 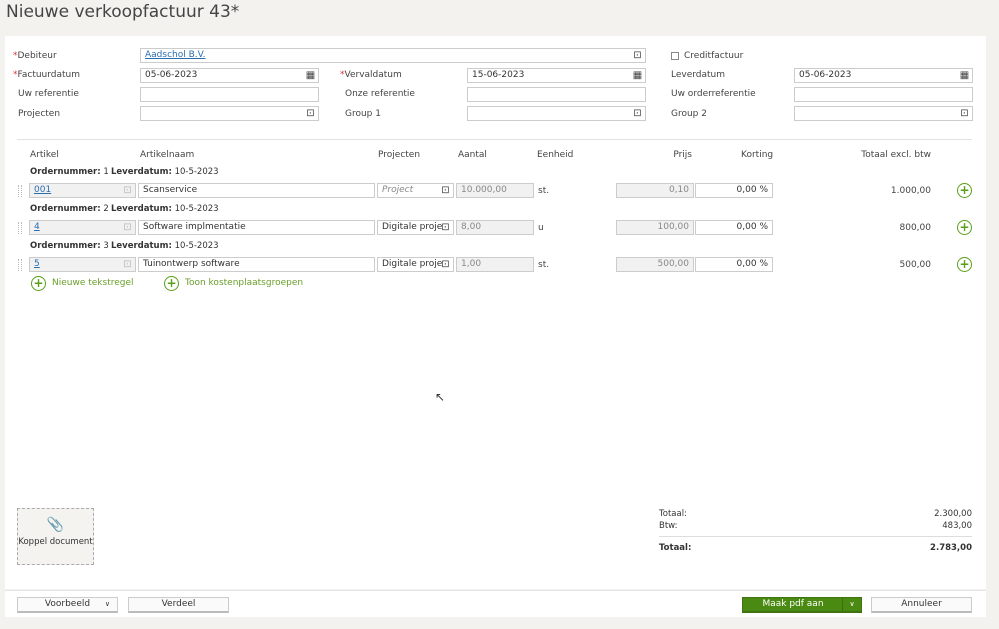 I want to click on aantal-field: 10.000,00, so click(x=495, y=190).